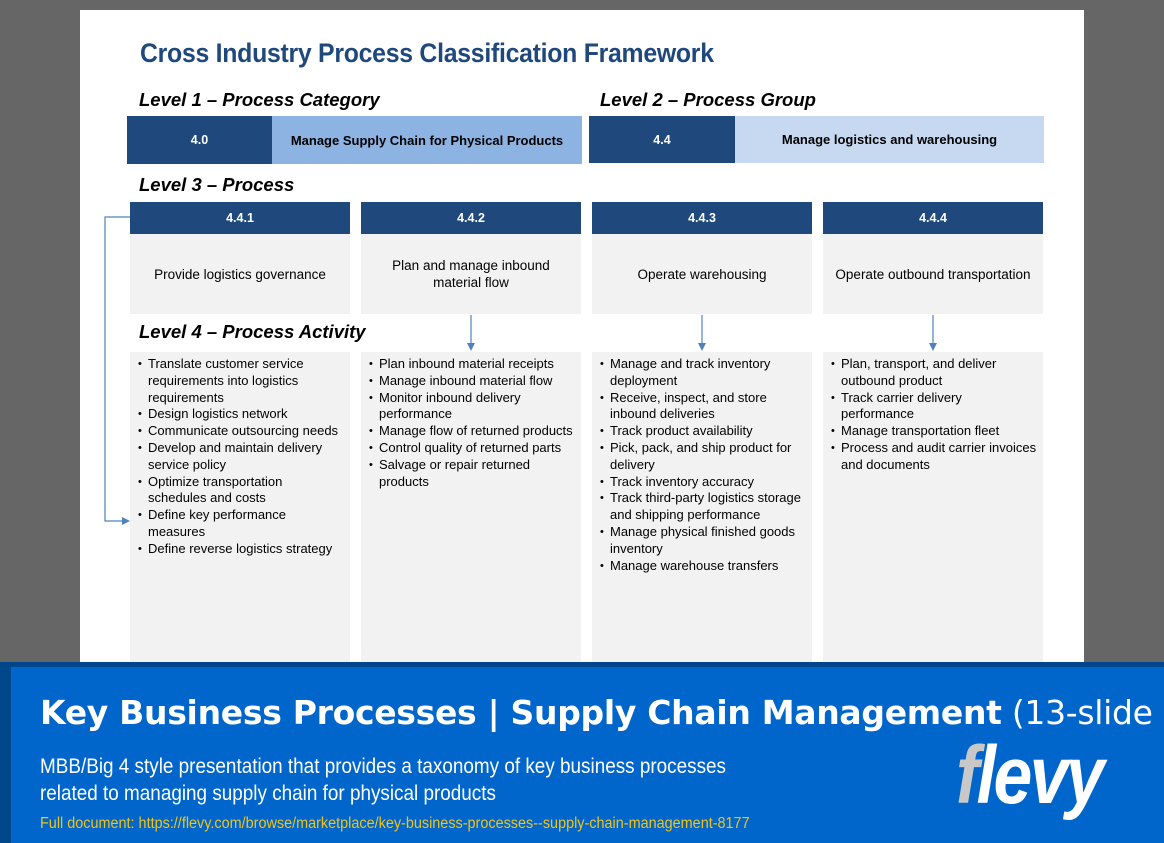  What do you see at coordinates (241, 524) in the screenshot?
I see `activity-item: Define key performance measures` at bounding box center [241, 524].